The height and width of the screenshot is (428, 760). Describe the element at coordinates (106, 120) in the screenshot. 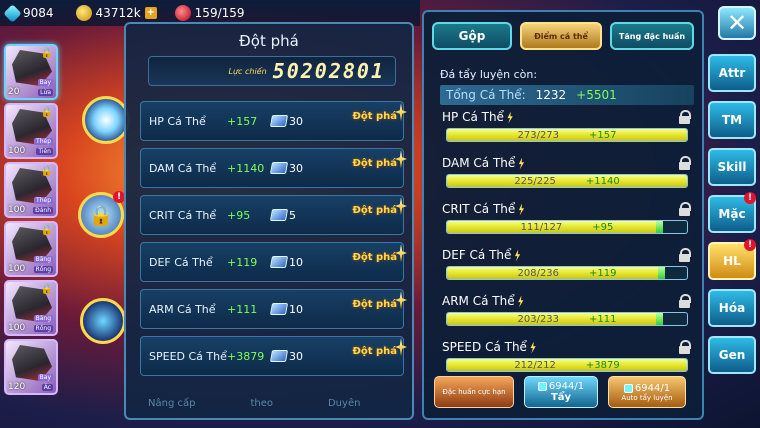

I see `hero-emblem-icon` at that location.